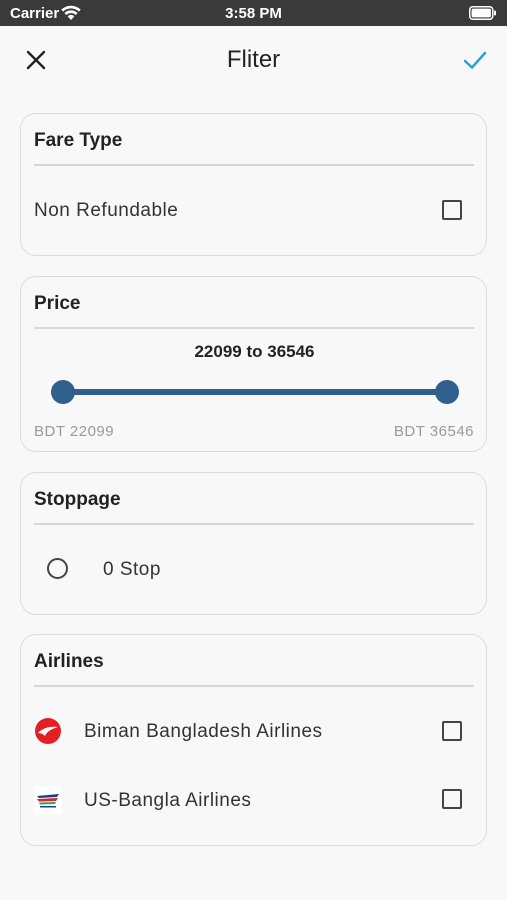 This screenshot has height=900, width=507. What do you see at coordinates (203, 731) in the screenshot?
I see `airline-label-biman: Biman Bangladesh Airlines` at bounding box center [203, 731].